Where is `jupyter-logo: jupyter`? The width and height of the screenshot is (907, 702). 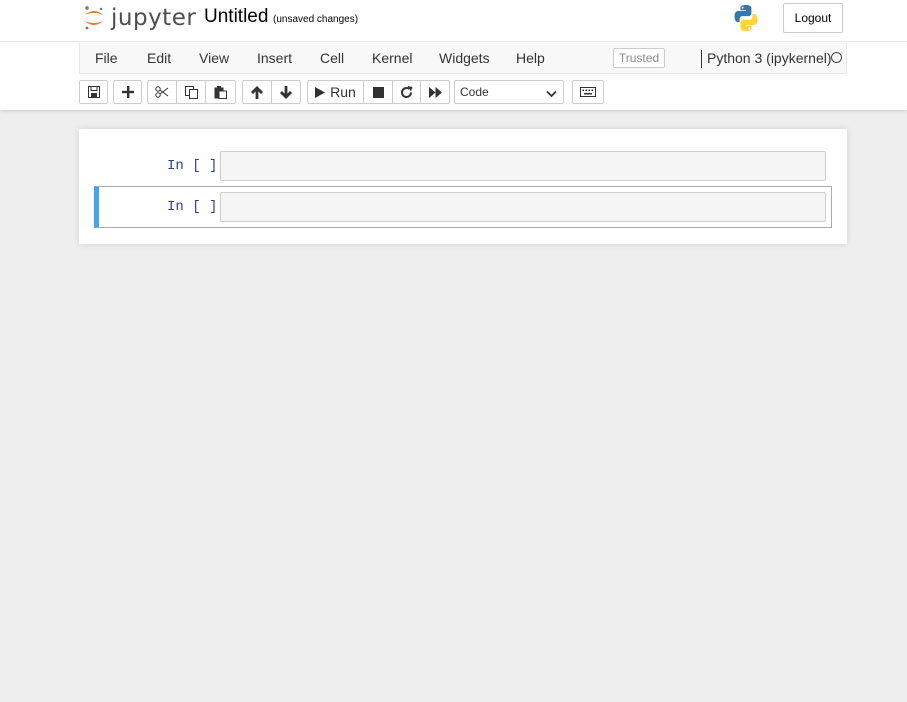 jupyter-logo: jupyter is located at coordinates (139, 18).